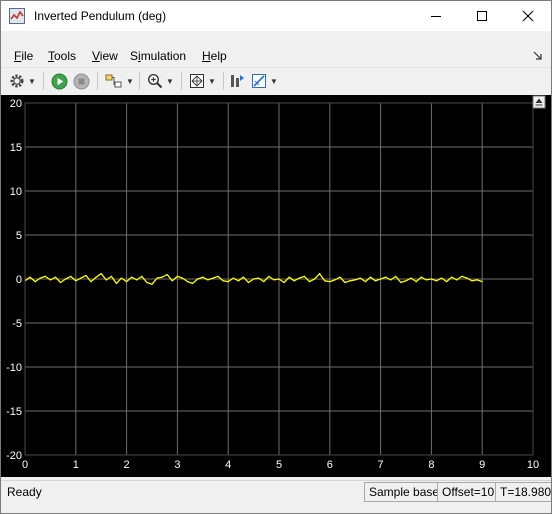  What do you see at coordinates (223, 81) in the screenshot?
I see `toolbar-separator` at bounding box center [223, 81].